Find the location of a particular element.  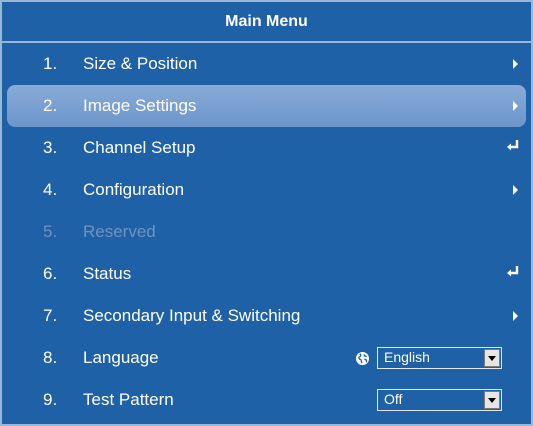

menu-item-number: 3. is located at coordinates (50, 147).